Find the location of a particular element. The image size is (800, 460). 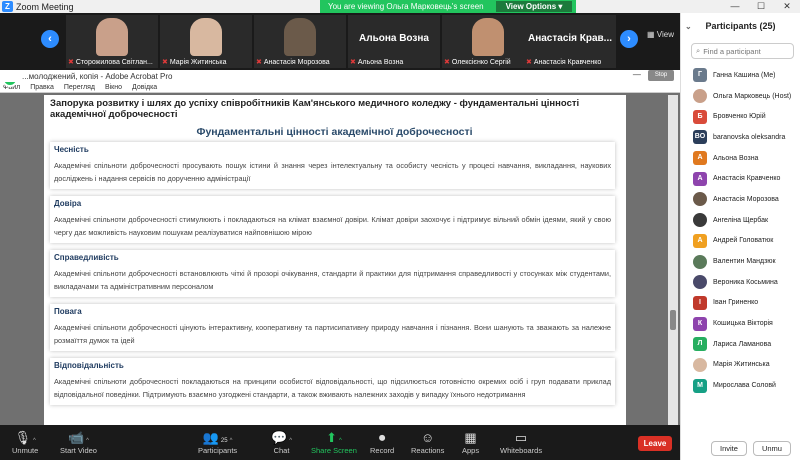

gallery-prev-icon: ‹ is located at coordinates (50, 39).